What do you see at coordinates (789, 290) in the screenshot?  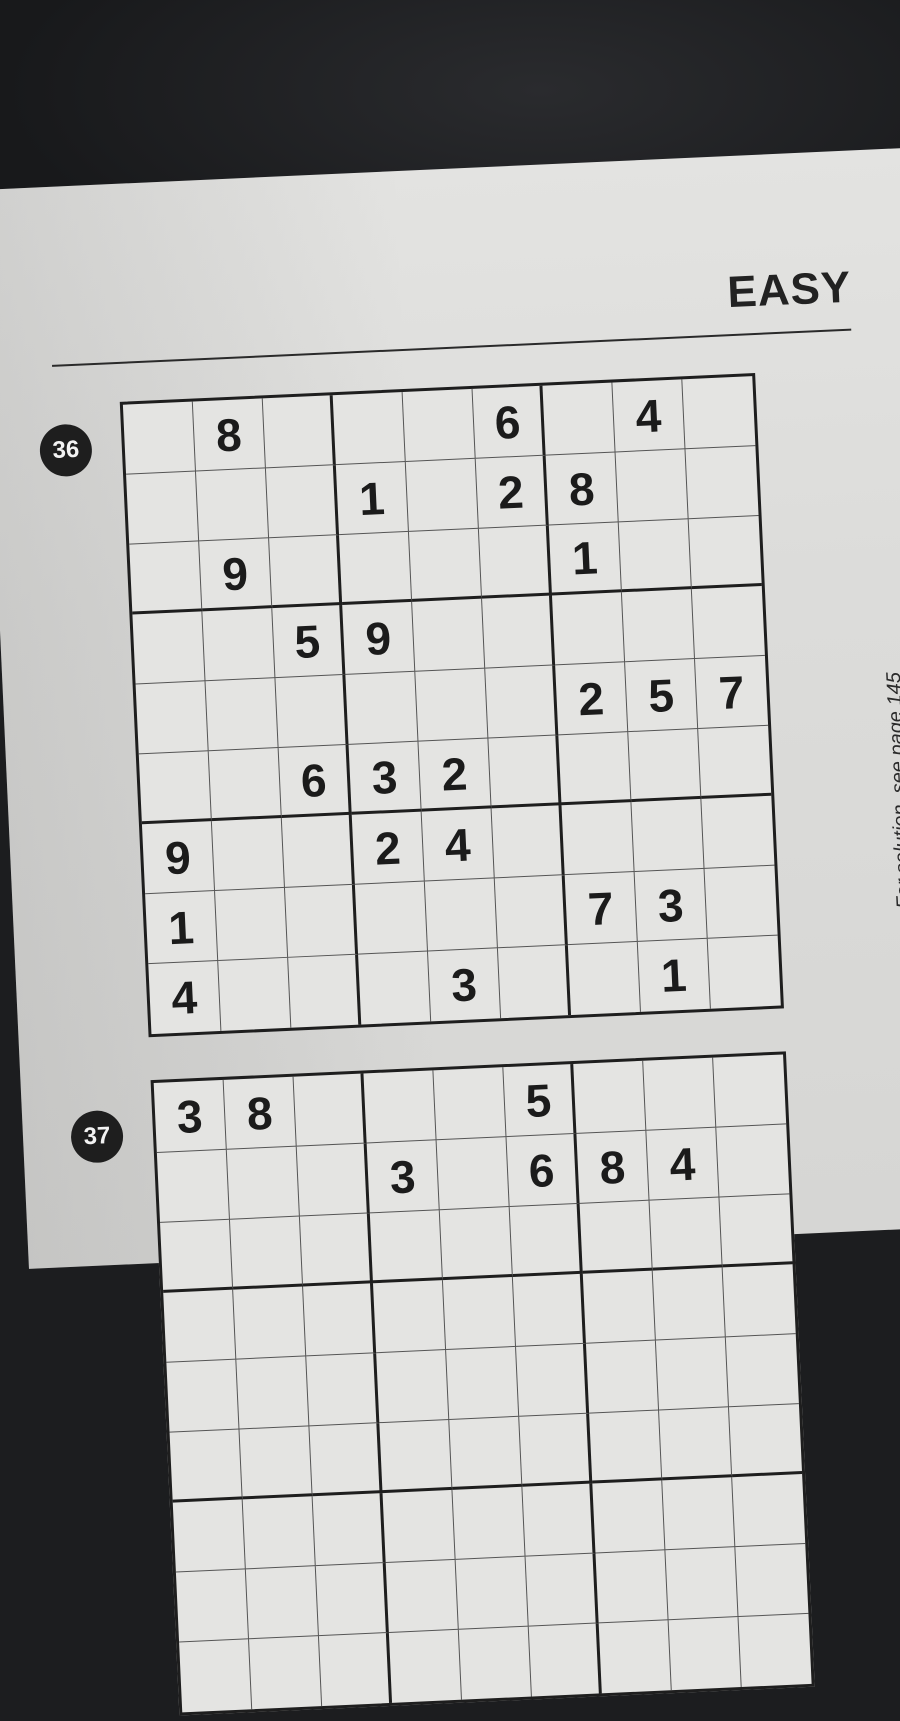 I see `difficulty-heading: EASY` at bounding box center [789, 290].